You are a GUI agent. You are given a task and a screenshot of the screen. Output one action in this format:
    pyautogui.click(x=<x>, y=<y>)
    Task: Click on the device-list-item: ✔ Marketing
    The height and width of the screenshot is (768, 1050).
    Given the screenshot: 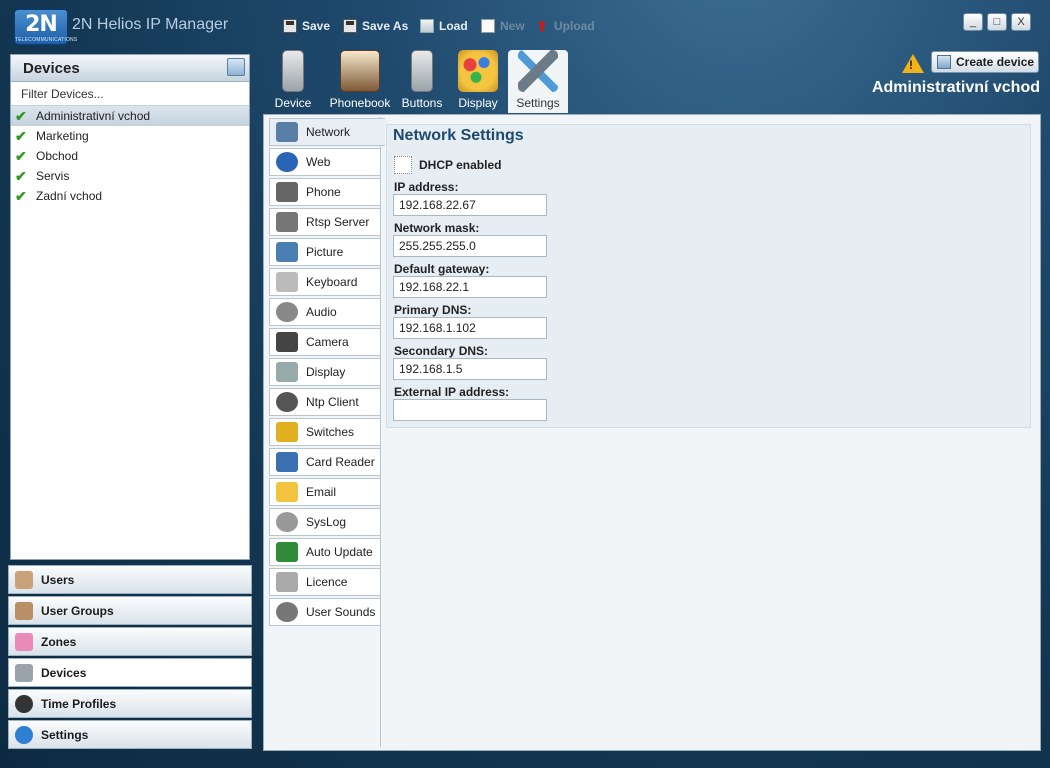 What is the action you would take?
    pyautogui.click(x=130, y=136)
    